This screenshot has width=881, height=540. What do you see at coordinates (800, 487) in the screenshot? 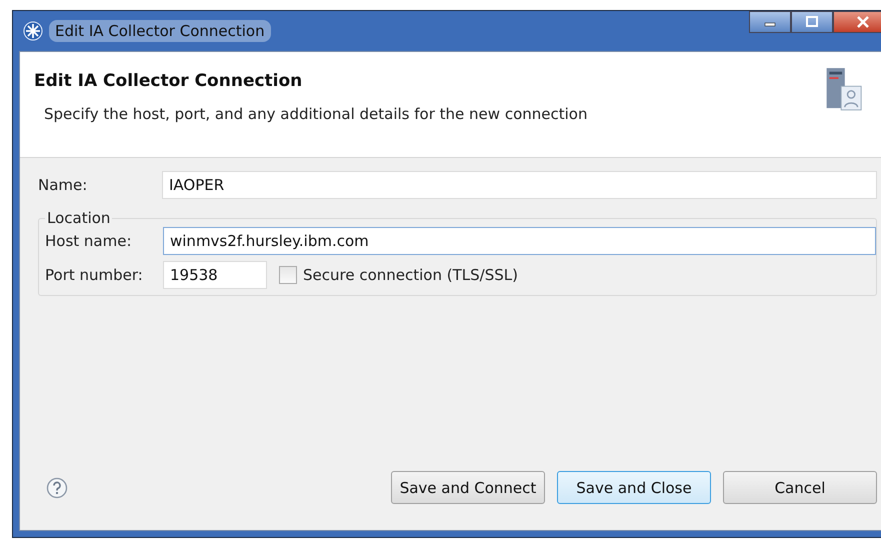
I see `dialog-button: Cancel` at bounding box center [800, 487].